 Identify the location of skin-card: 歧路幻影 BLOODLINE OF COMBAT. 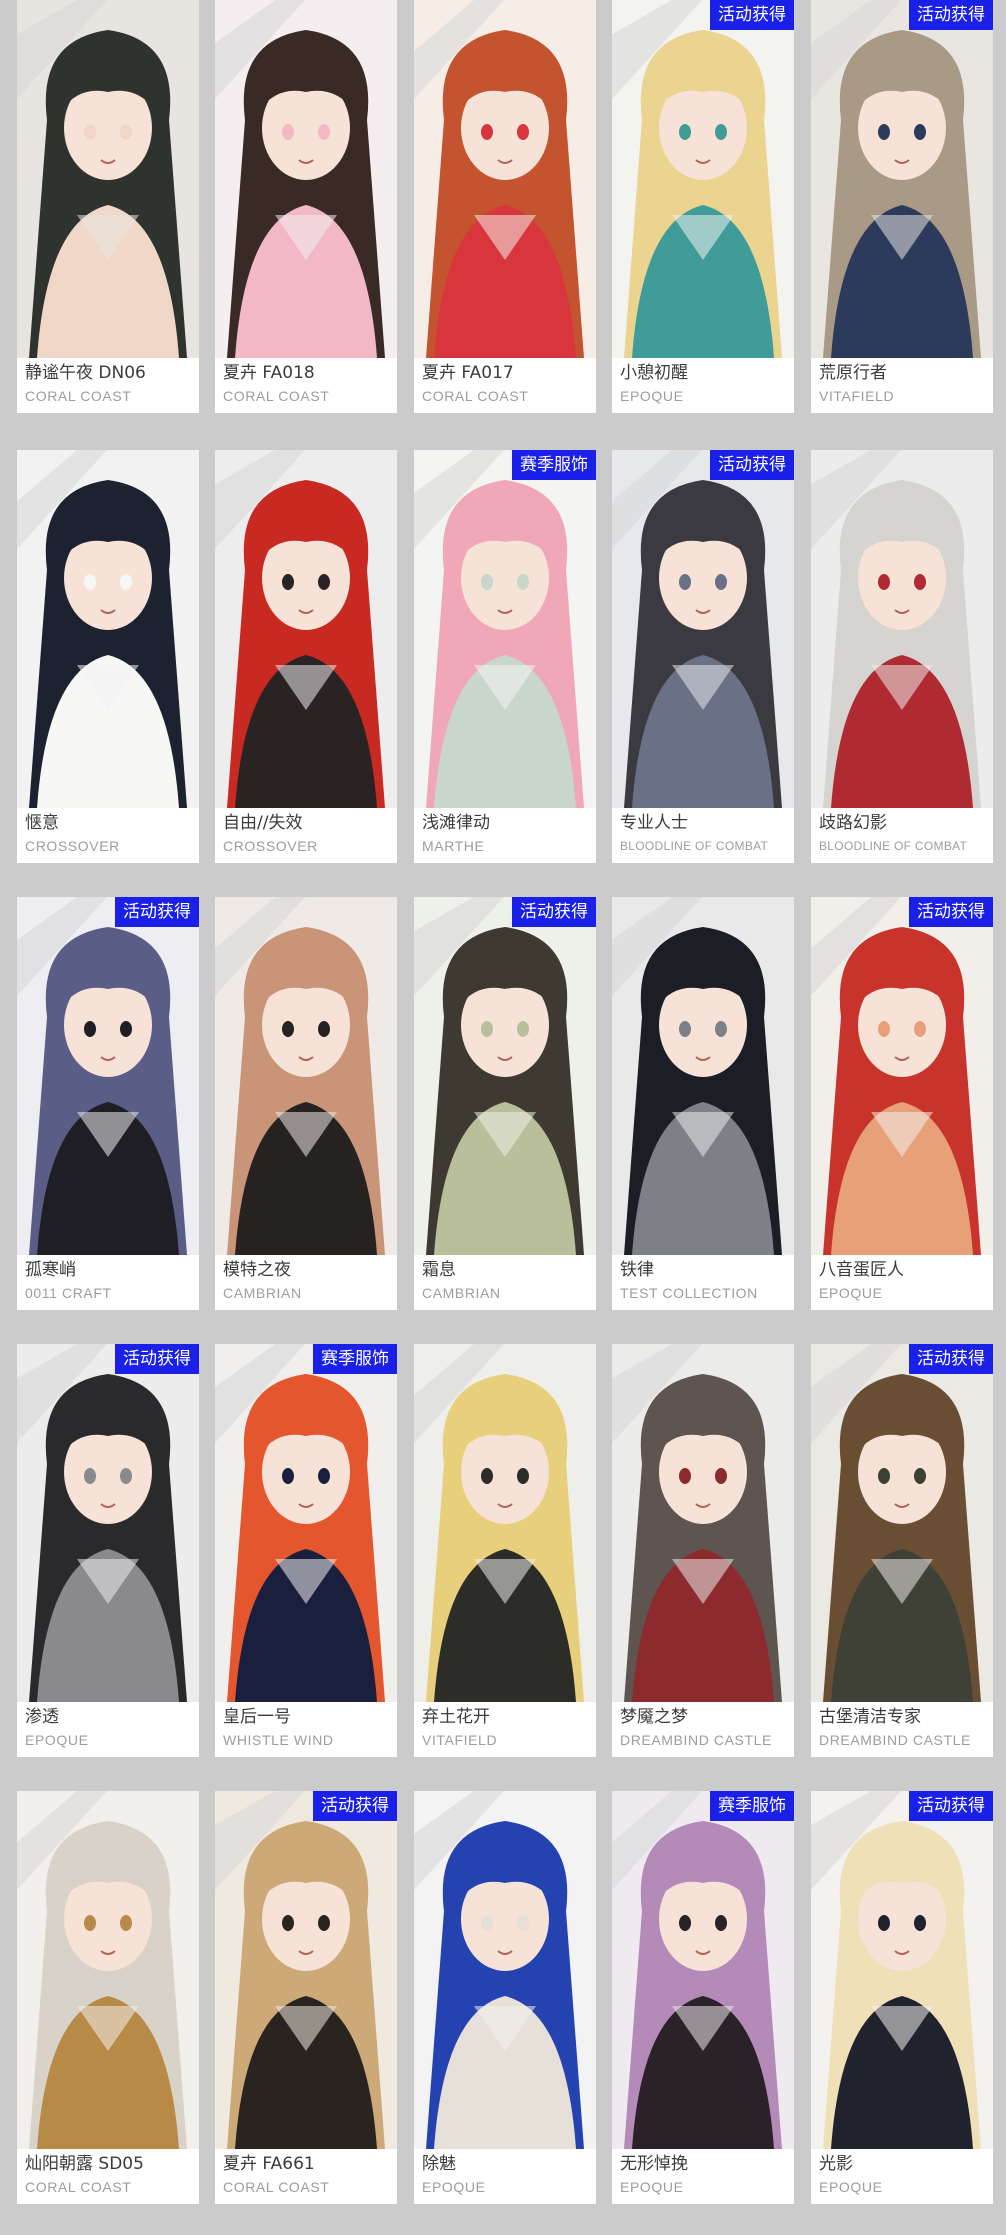
(902, 656).